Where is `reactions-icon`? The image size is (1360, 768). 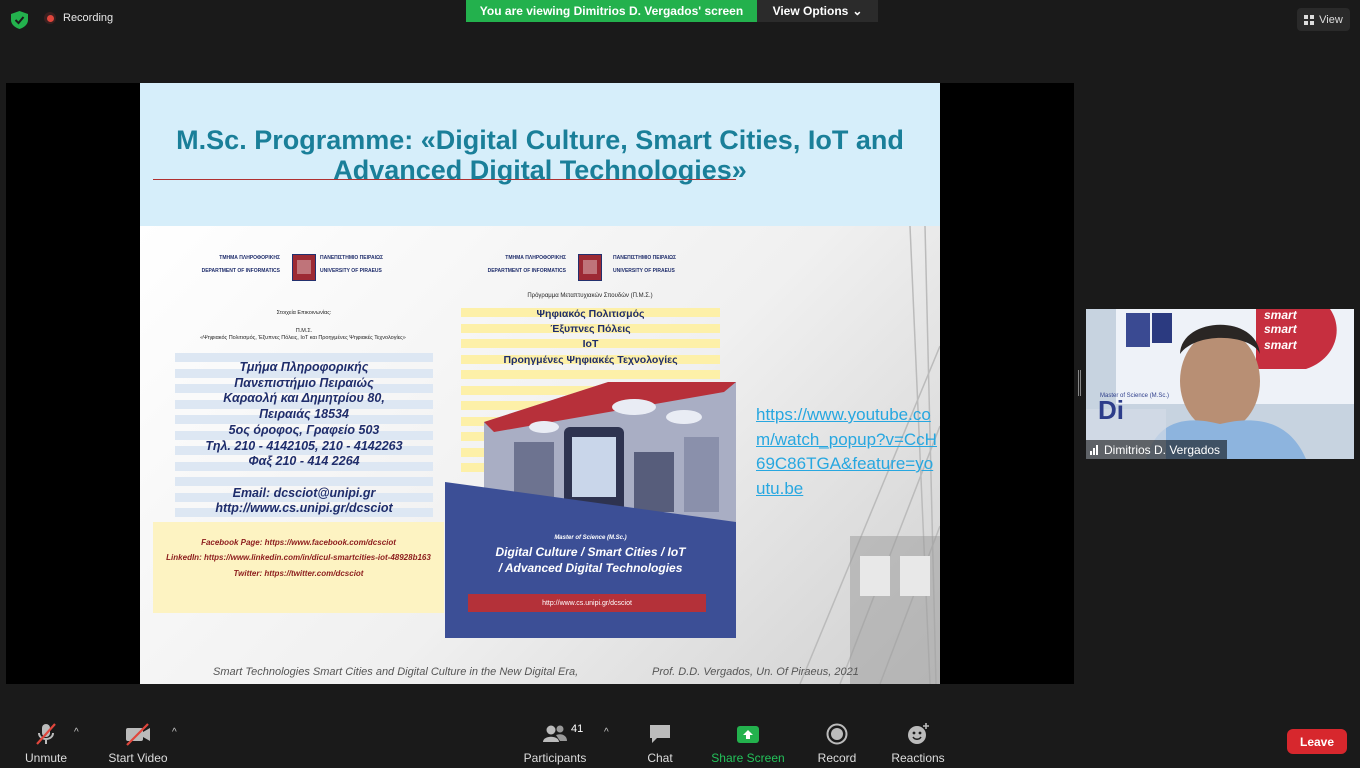
reactions-icon is located at coordinates (918, 733).